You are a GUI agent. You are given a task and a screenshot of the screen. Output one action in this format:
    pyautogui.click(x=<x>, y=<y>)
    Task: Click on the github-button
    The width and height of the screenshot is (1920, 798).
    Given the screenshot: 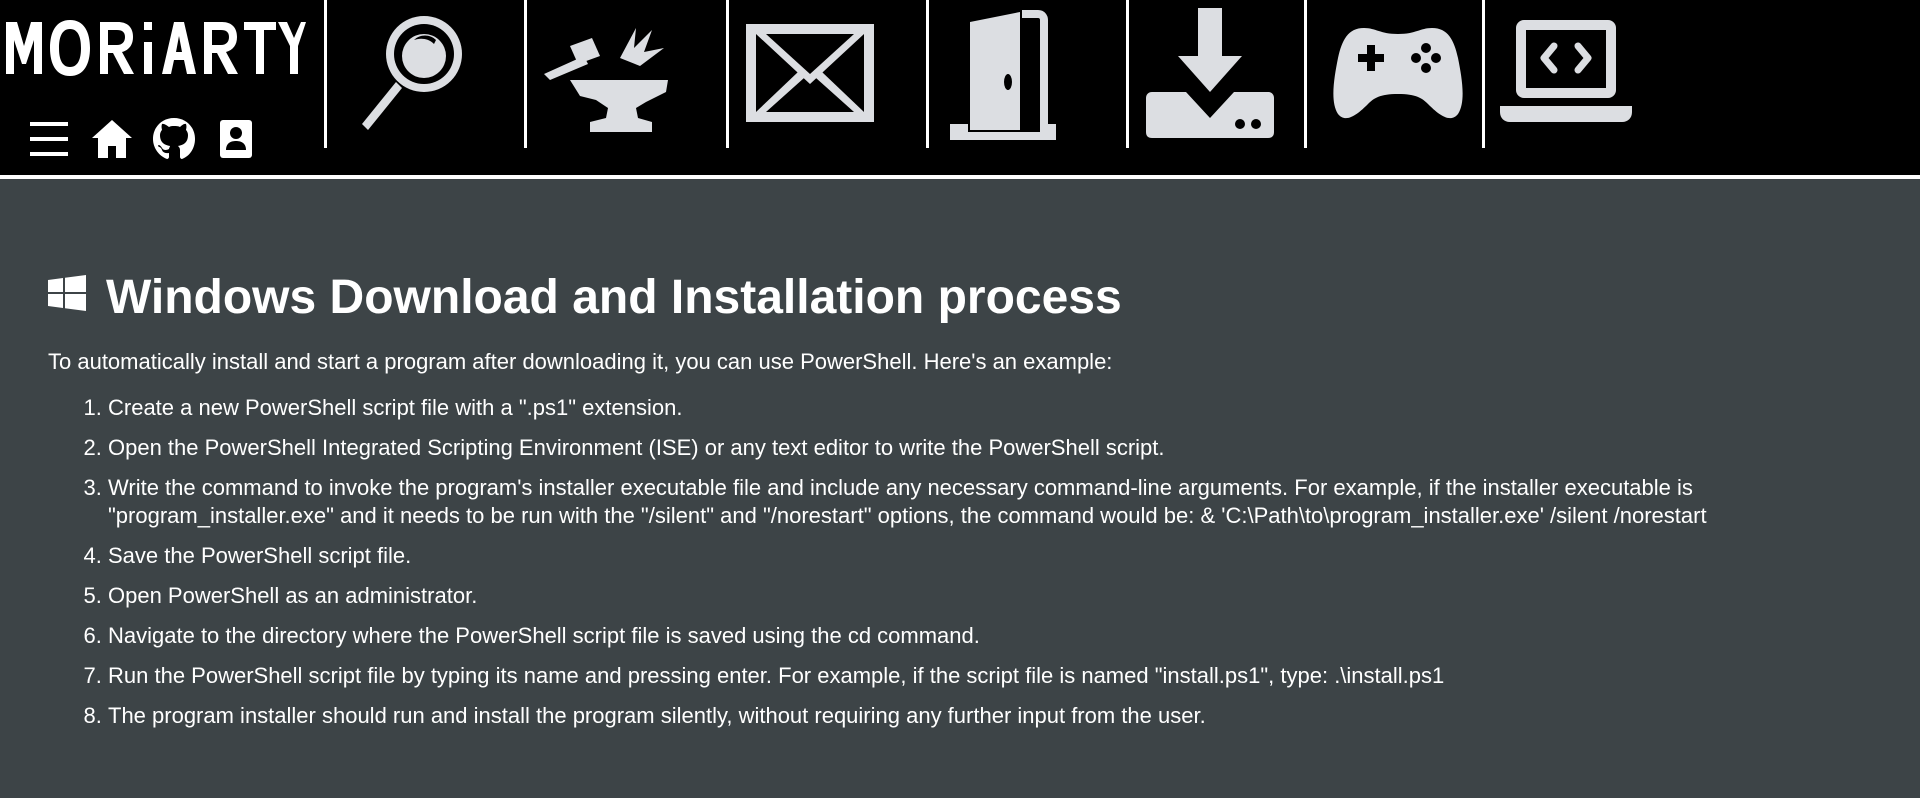 What is the action you would take?
    pyautogui.click(x=174, y=140)
    